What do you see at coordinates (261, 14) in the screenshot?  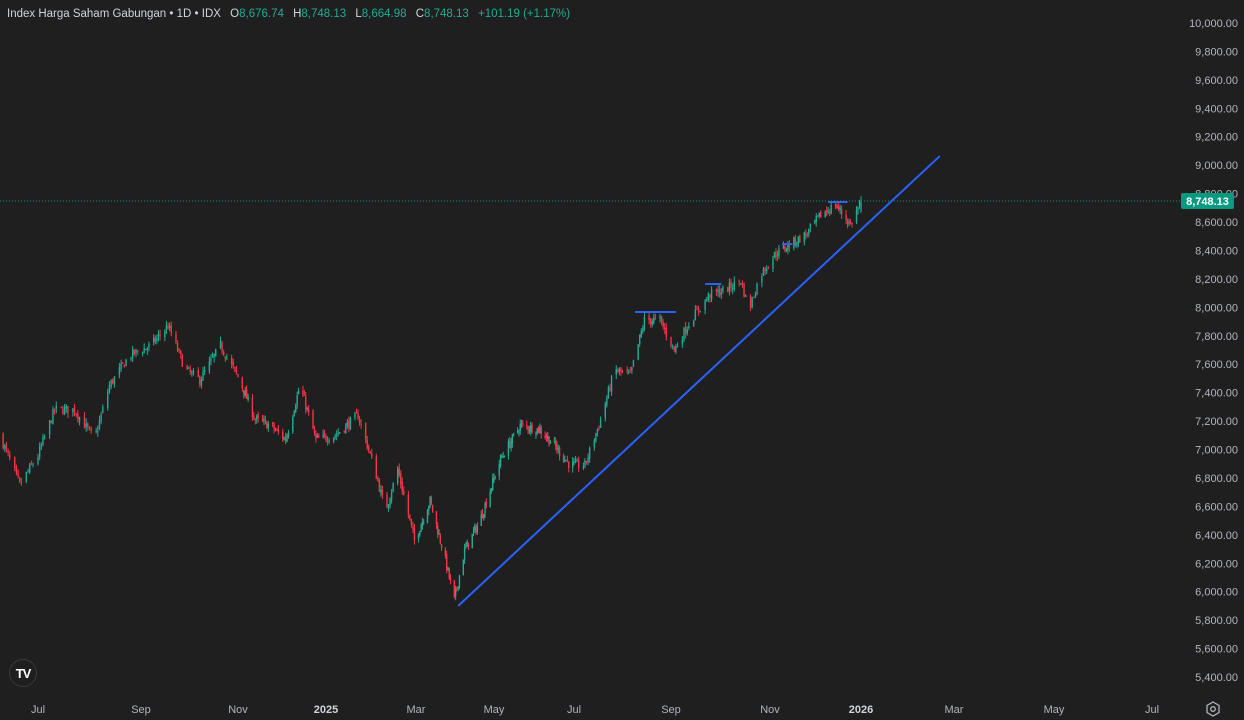 I see `open-value: 8,676.74` at bounding box center [261, 14].